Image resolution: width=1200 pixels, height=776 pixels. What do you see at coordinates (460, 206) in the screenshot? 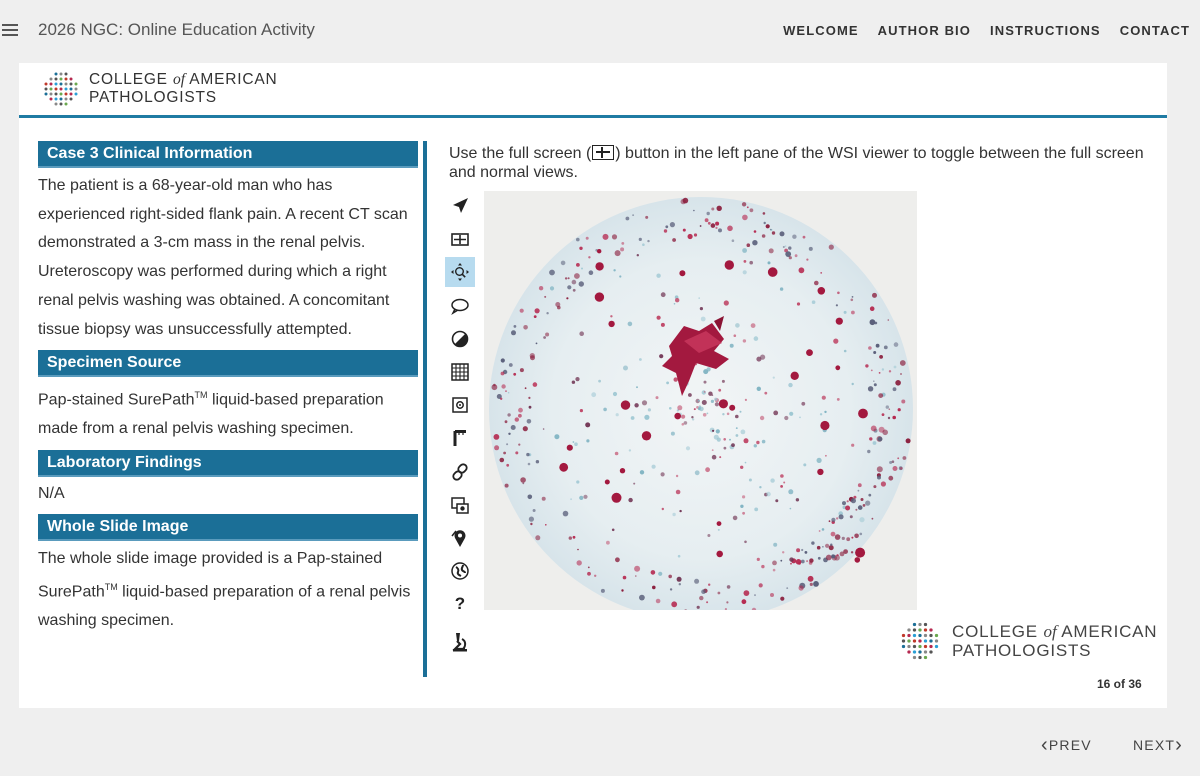
I see `pointer-icon` at bounding box center [460, 206].